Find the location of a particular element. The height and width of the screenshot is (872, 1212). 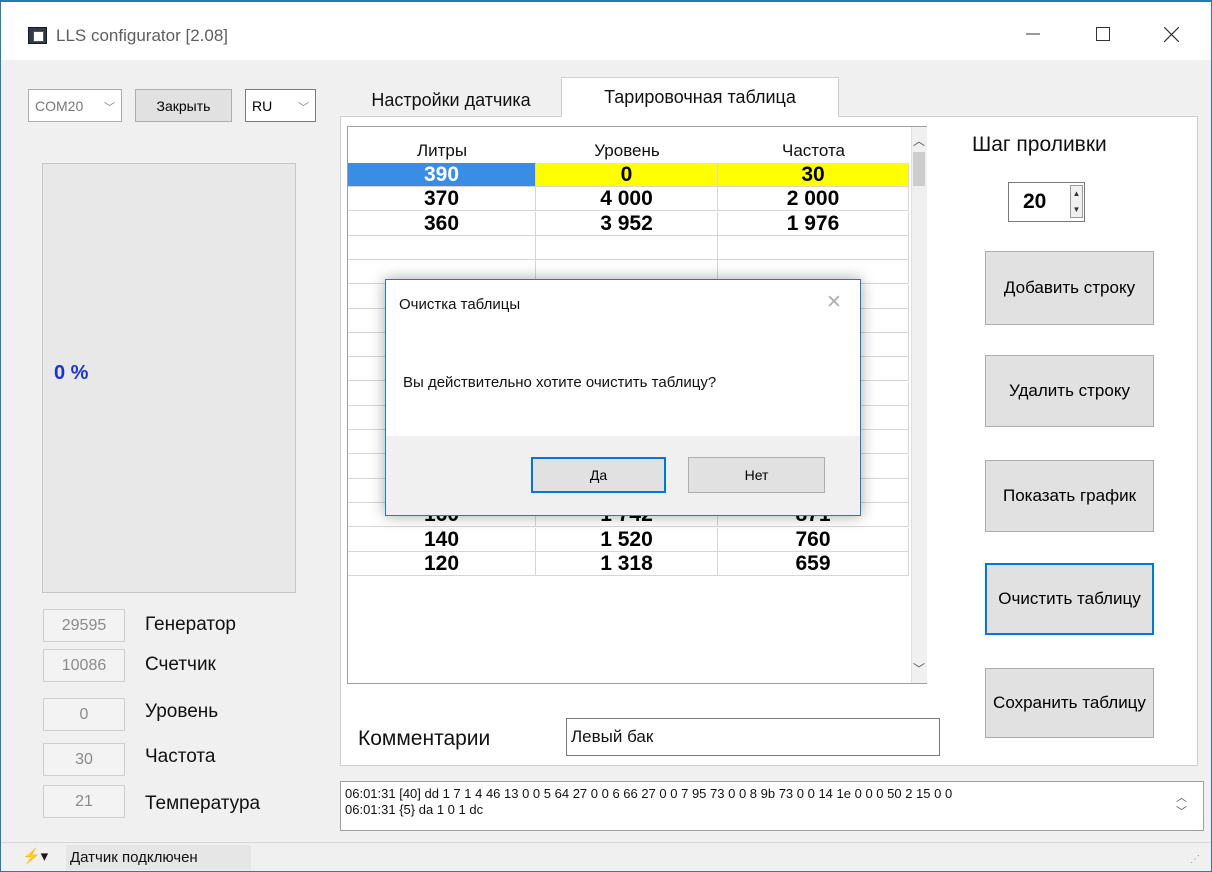

resize-grip-icon: ⋰ is located at coordinates (1195, 859).